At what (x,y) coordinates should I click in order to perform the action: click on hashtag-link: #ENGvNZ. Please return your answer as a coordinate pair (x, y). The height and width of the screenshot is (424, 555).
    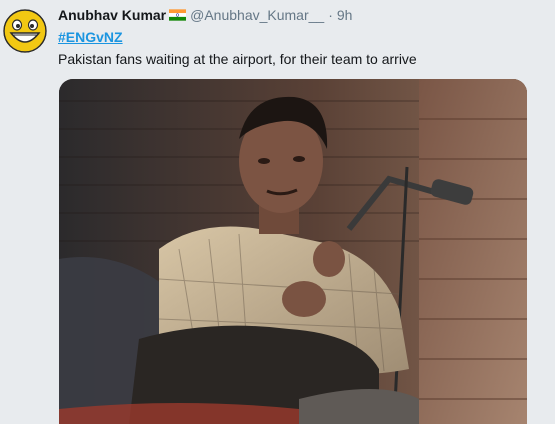
    Looking at the image, I should click on (90, 37).